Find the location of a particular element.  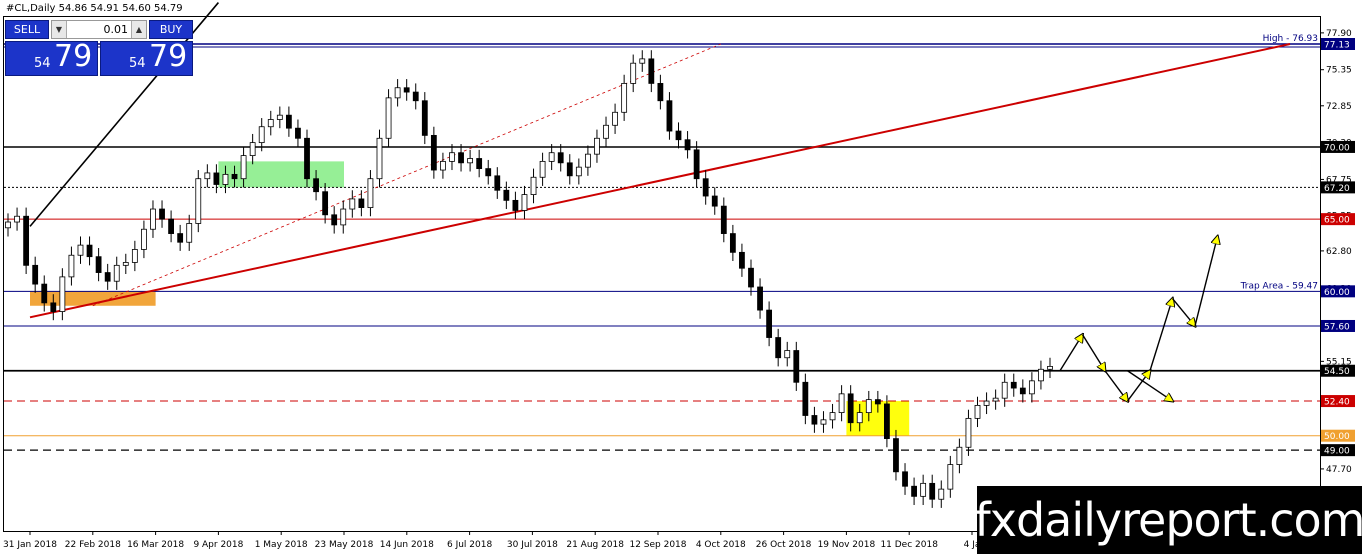

bid-quote: 54 79 is located at coordinates (51, 57).